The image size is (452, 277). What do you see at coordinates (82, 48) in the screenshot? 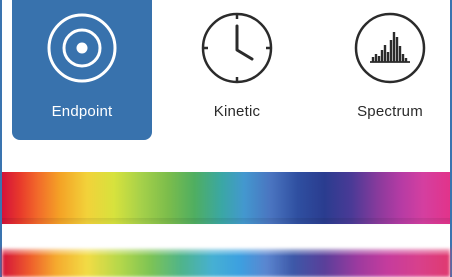
I see `target-icon` at bounding box center [82, 48].